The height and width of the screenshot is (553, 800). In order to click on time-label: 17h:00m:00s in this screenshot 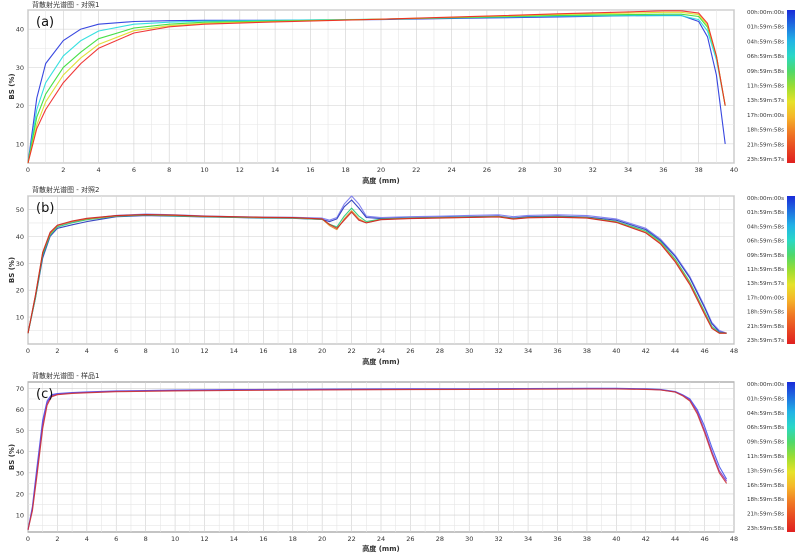, I will do `click(765, 116)`.